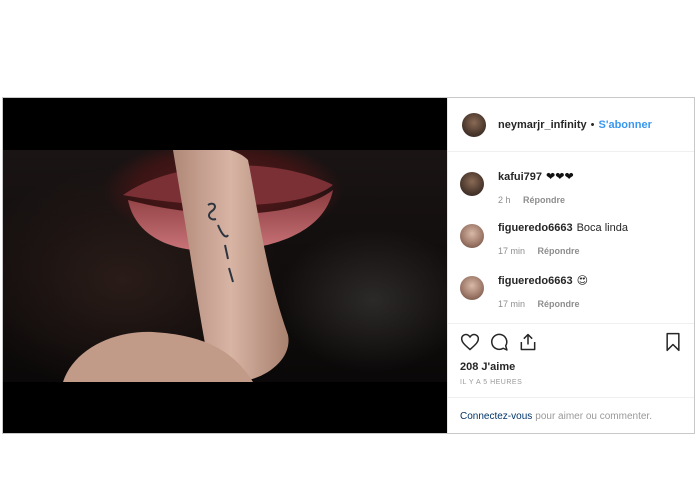  I want to click on comment-username: kafui797, so click(520, 177).